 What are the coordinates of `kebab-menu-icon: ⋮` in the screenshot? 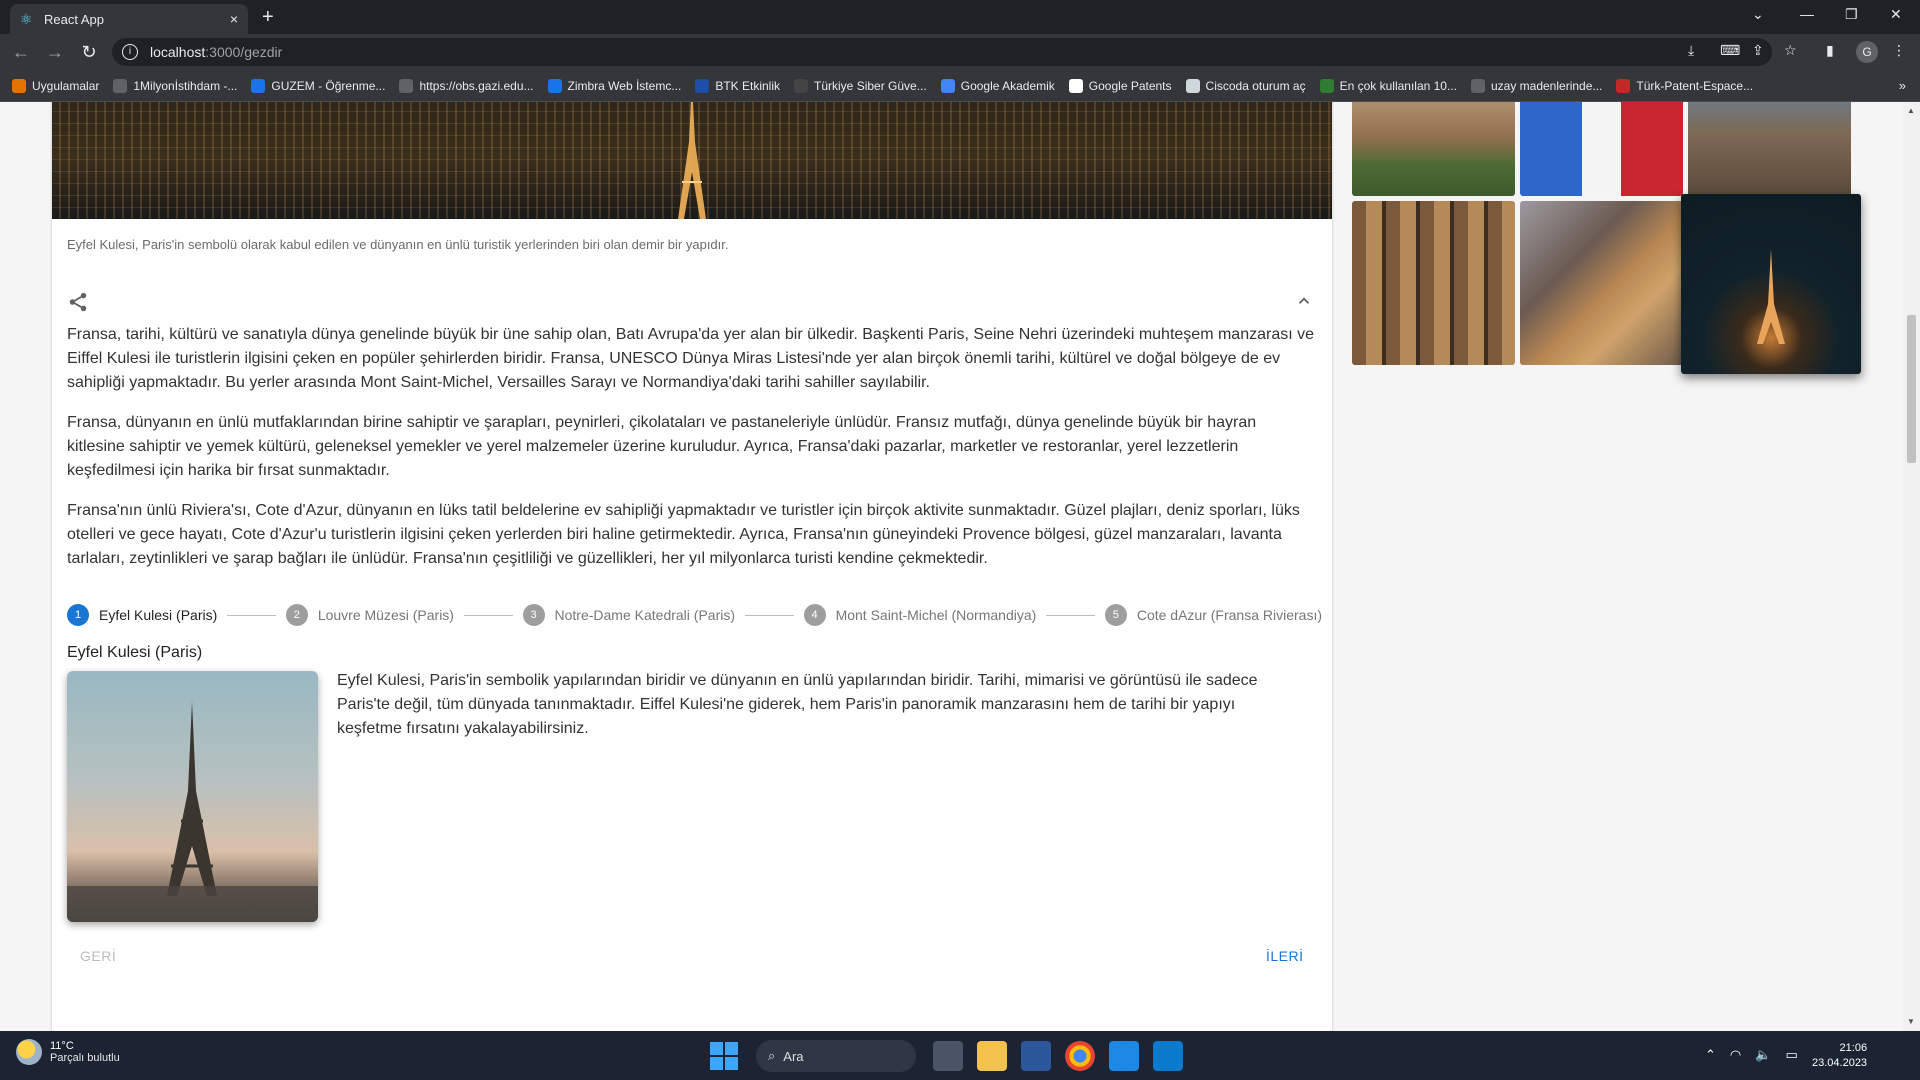 It's located at (1899, 50).